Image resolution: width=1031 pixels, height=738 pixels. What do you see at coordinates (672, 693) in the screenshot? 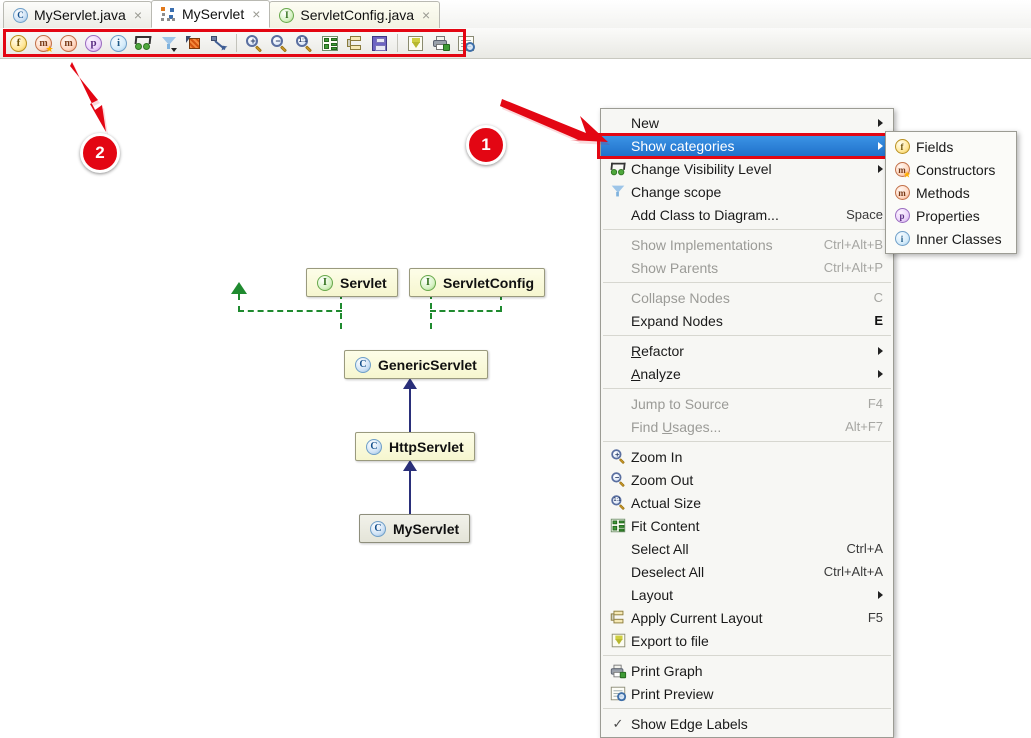
I see `menu-item-label: Print Preview` at bounding box center [672, 693].